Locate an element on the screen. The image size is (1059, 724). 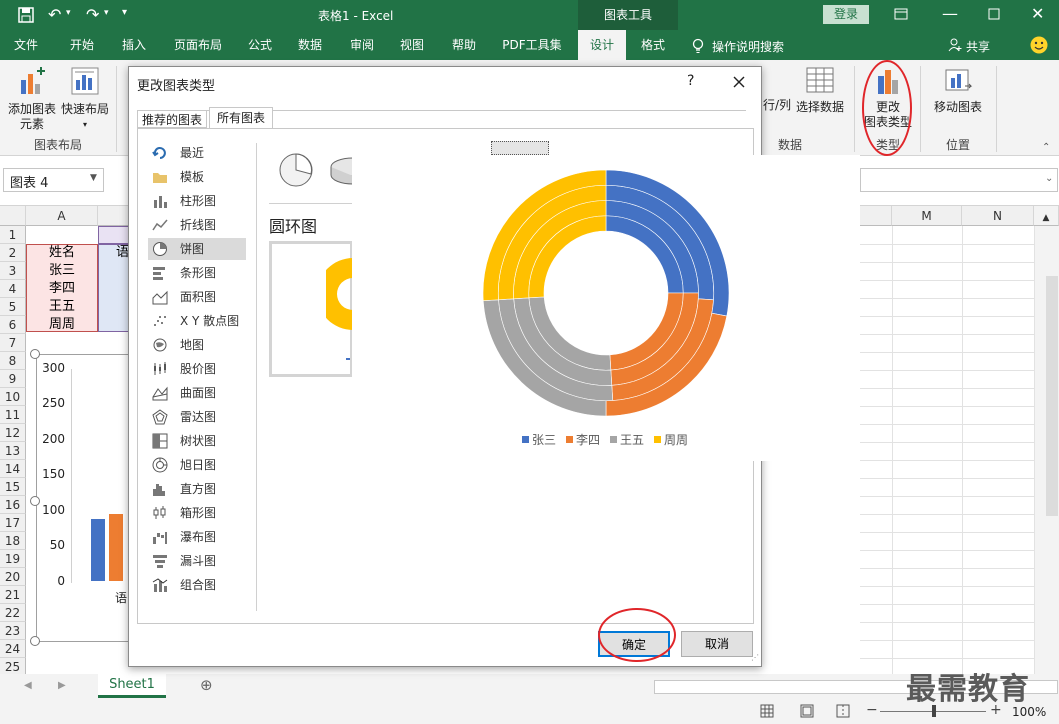
tab-format: 格式 is located at coordinates (653, 45).